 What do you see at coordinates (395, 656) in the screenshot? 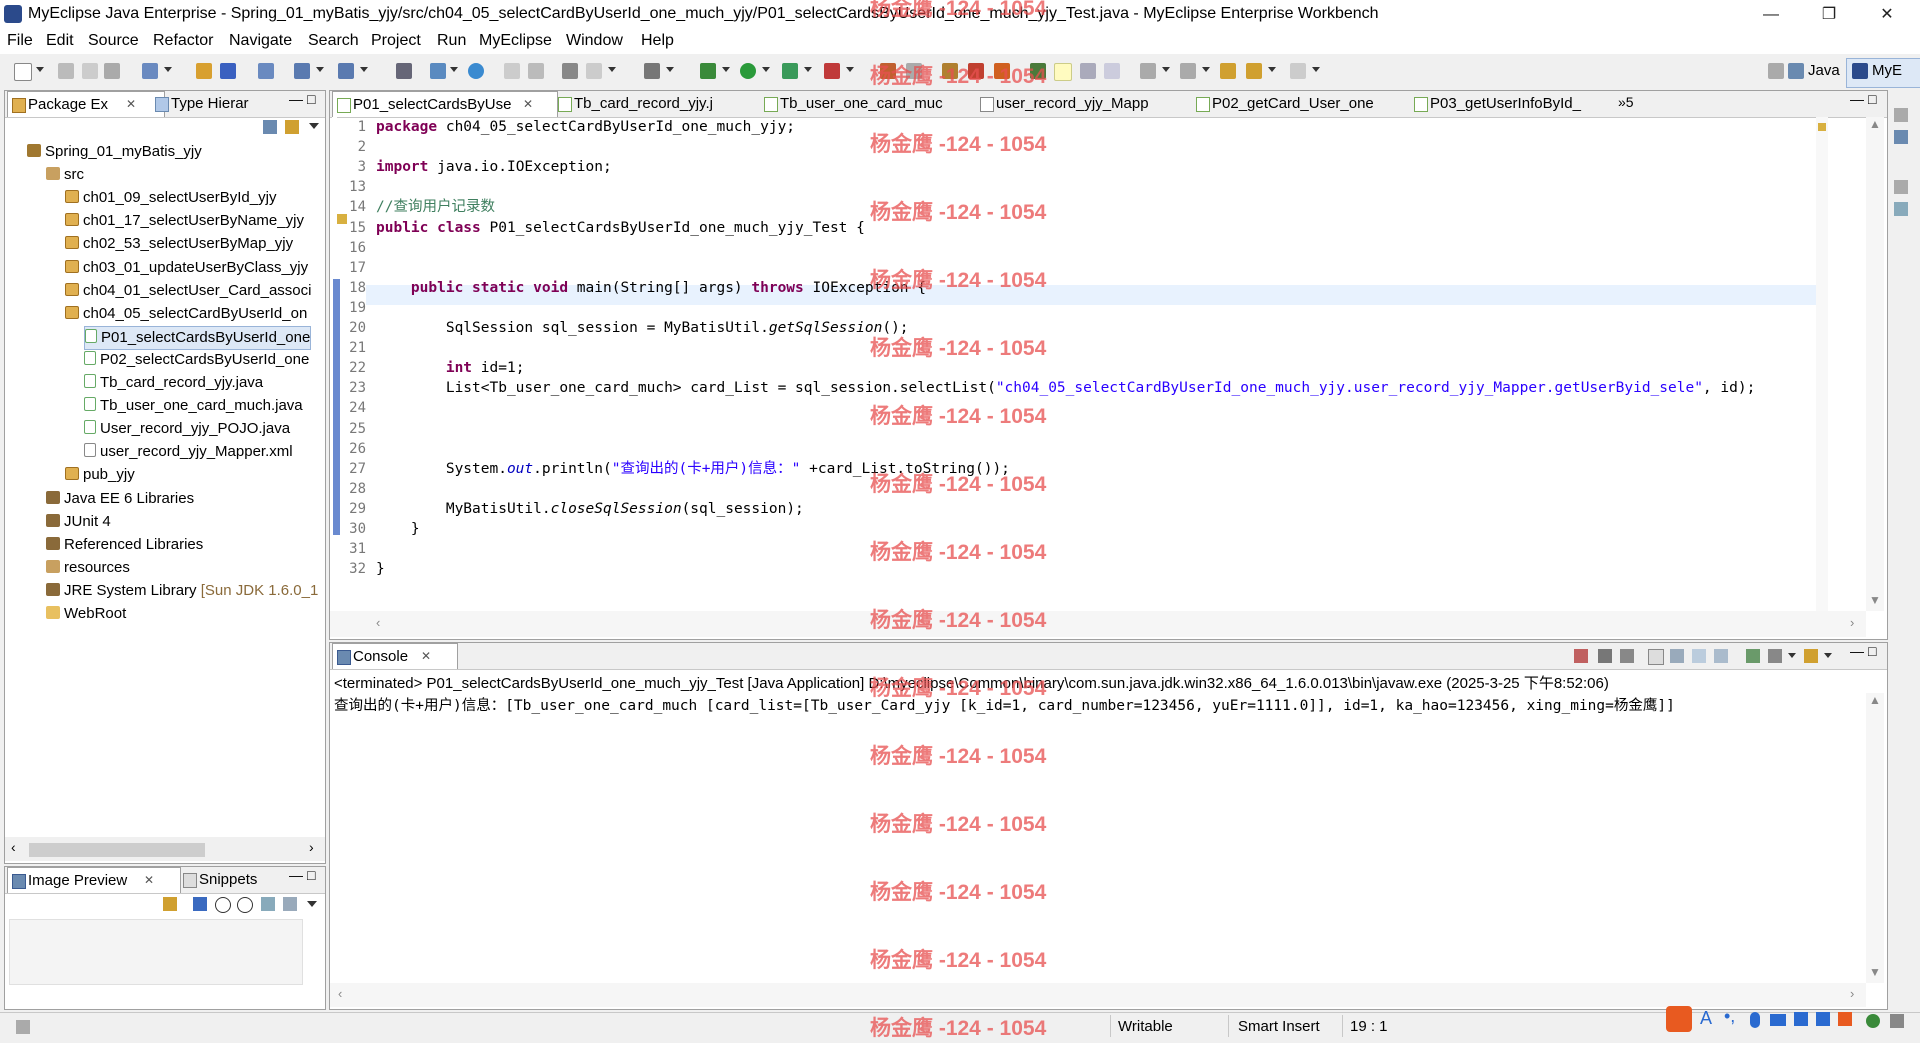
I see `tab-console: Console ✕` at bounding box center [395, 656].